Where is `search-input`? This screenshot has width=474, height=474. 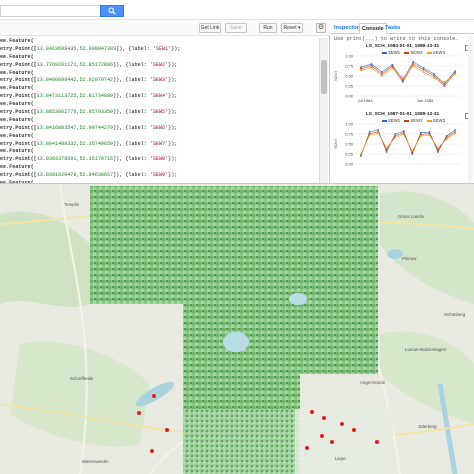 search-input is located at coordinates (50, 11).